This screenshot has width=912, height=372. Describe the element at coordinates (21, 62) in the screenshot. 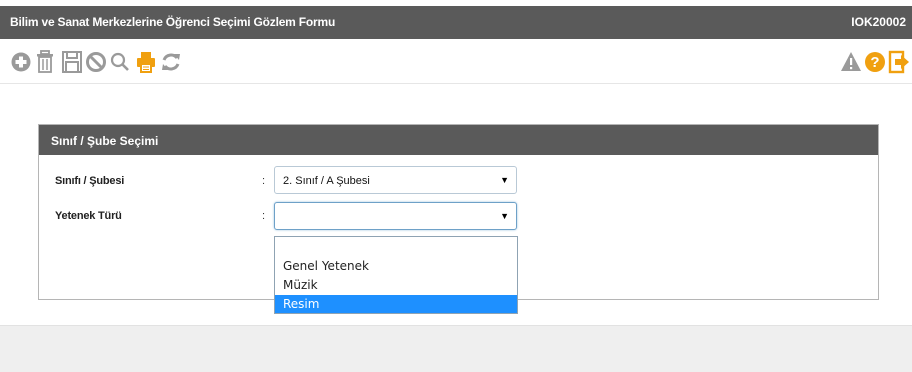

I see `add-icon` at that location.